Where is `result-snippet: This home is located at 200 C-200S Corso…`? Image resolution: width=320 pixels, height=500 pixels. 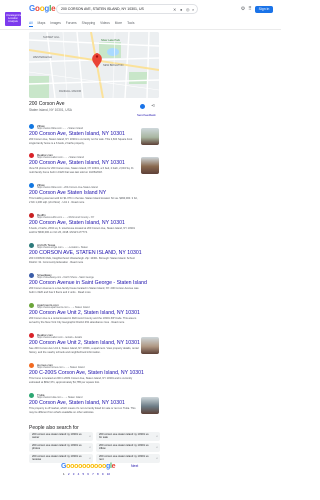
result-snippet: This home is located at 200 C-200S Corso… is located at coordinates (81, 380).